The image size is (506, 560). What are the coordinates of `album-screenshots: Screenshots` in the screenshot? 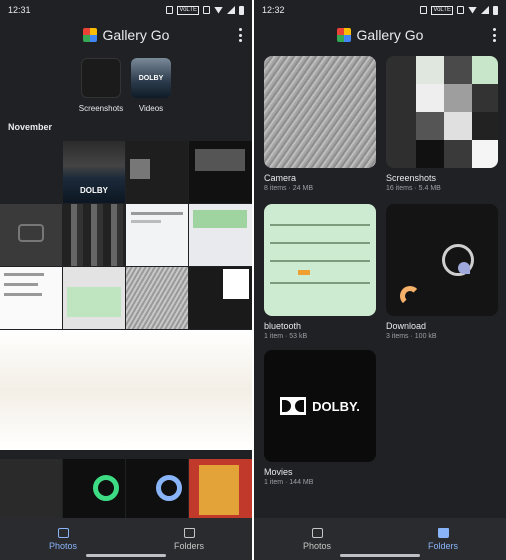 It's located at (101, 85).